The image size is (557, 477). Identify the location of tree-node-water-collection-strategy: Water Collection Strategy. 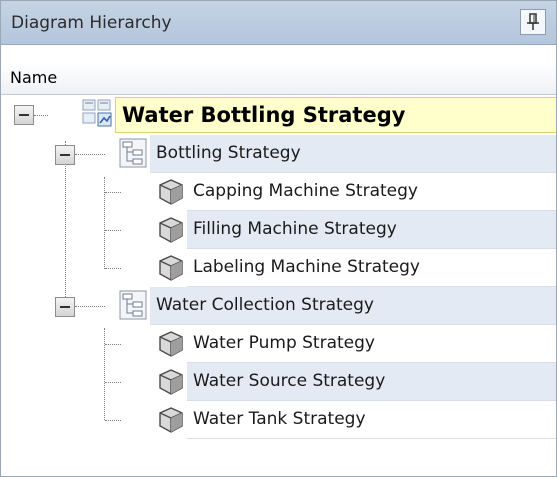
(353, 306).